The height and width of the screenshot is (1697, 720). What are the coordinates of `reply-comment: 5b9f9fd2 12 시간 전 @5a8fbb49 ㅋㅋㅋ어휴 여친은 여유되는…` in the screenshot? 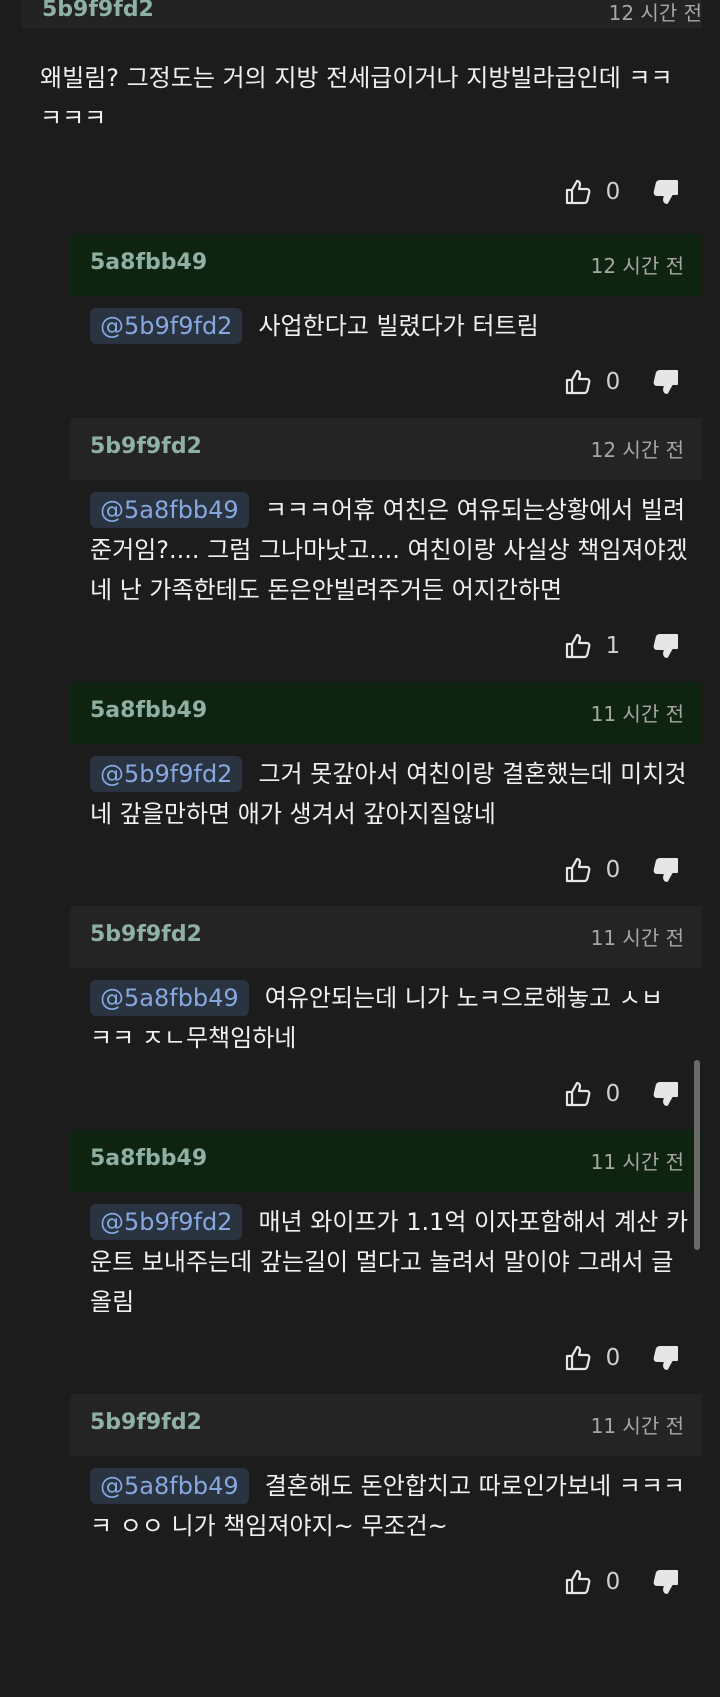 It's located at (386, 542).